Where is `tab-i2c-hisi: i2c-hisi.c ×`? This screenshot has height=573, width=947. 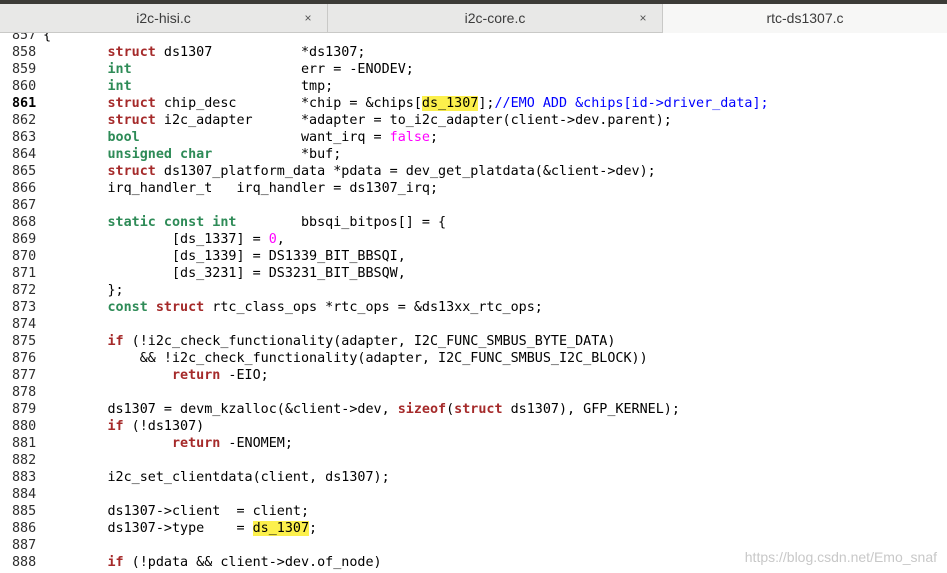
tab-i2c-hisi: i2c-hisi.c × is located at coordinates (164, 18).